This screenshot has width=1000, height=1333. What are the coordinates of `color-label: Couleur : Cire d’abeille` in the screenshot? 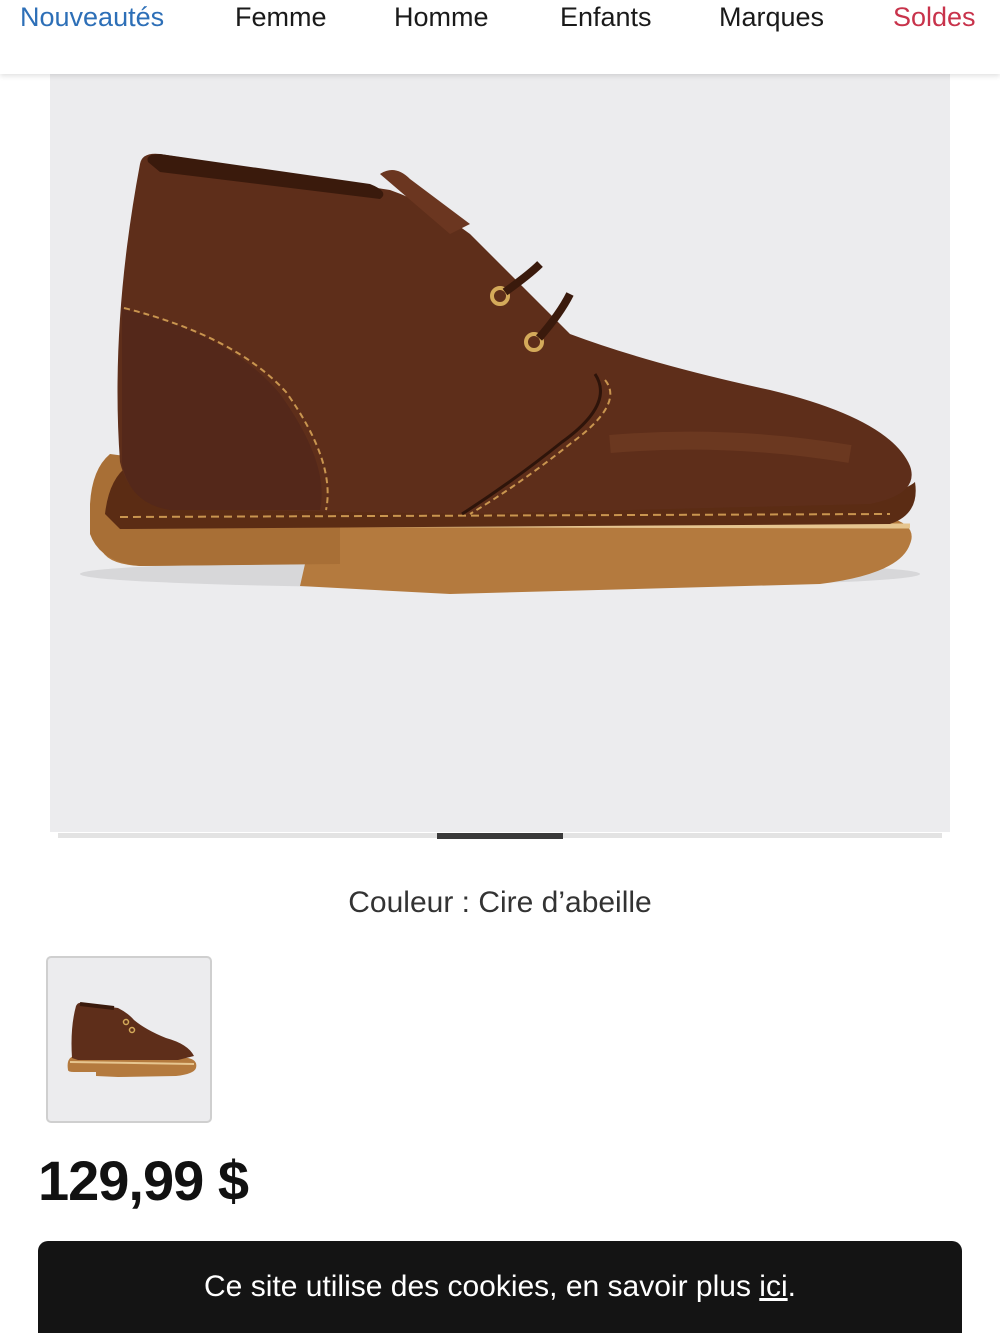 It's located at (500, 902).